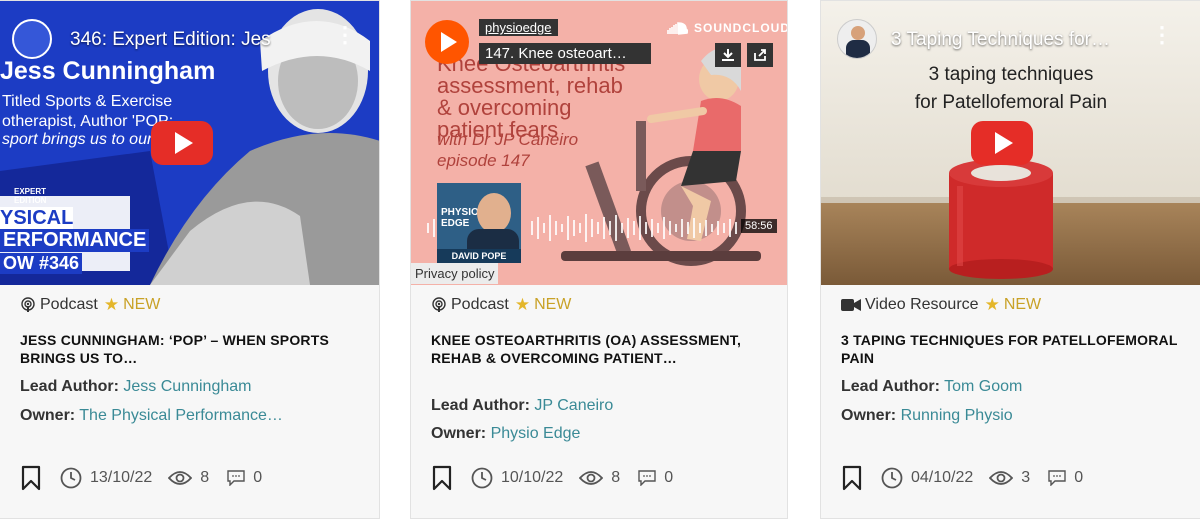 Image resolution: width=1200 pixels, height=519 pixels. Describe the element at coordinates (141, 478) in the screenshot. I see `card-footer: 13/10/22 8 0` at that location.